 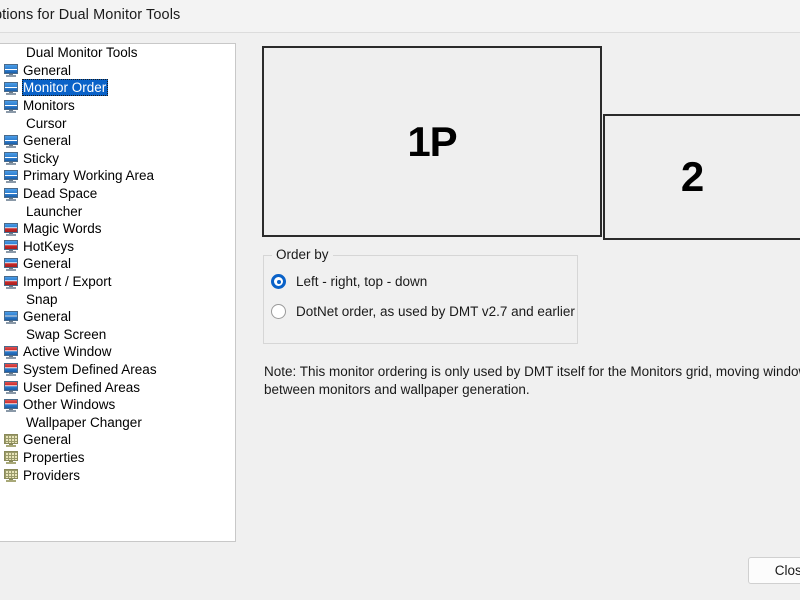 I want to click on monitor-label-2: 2, so click(x=692, y=176).